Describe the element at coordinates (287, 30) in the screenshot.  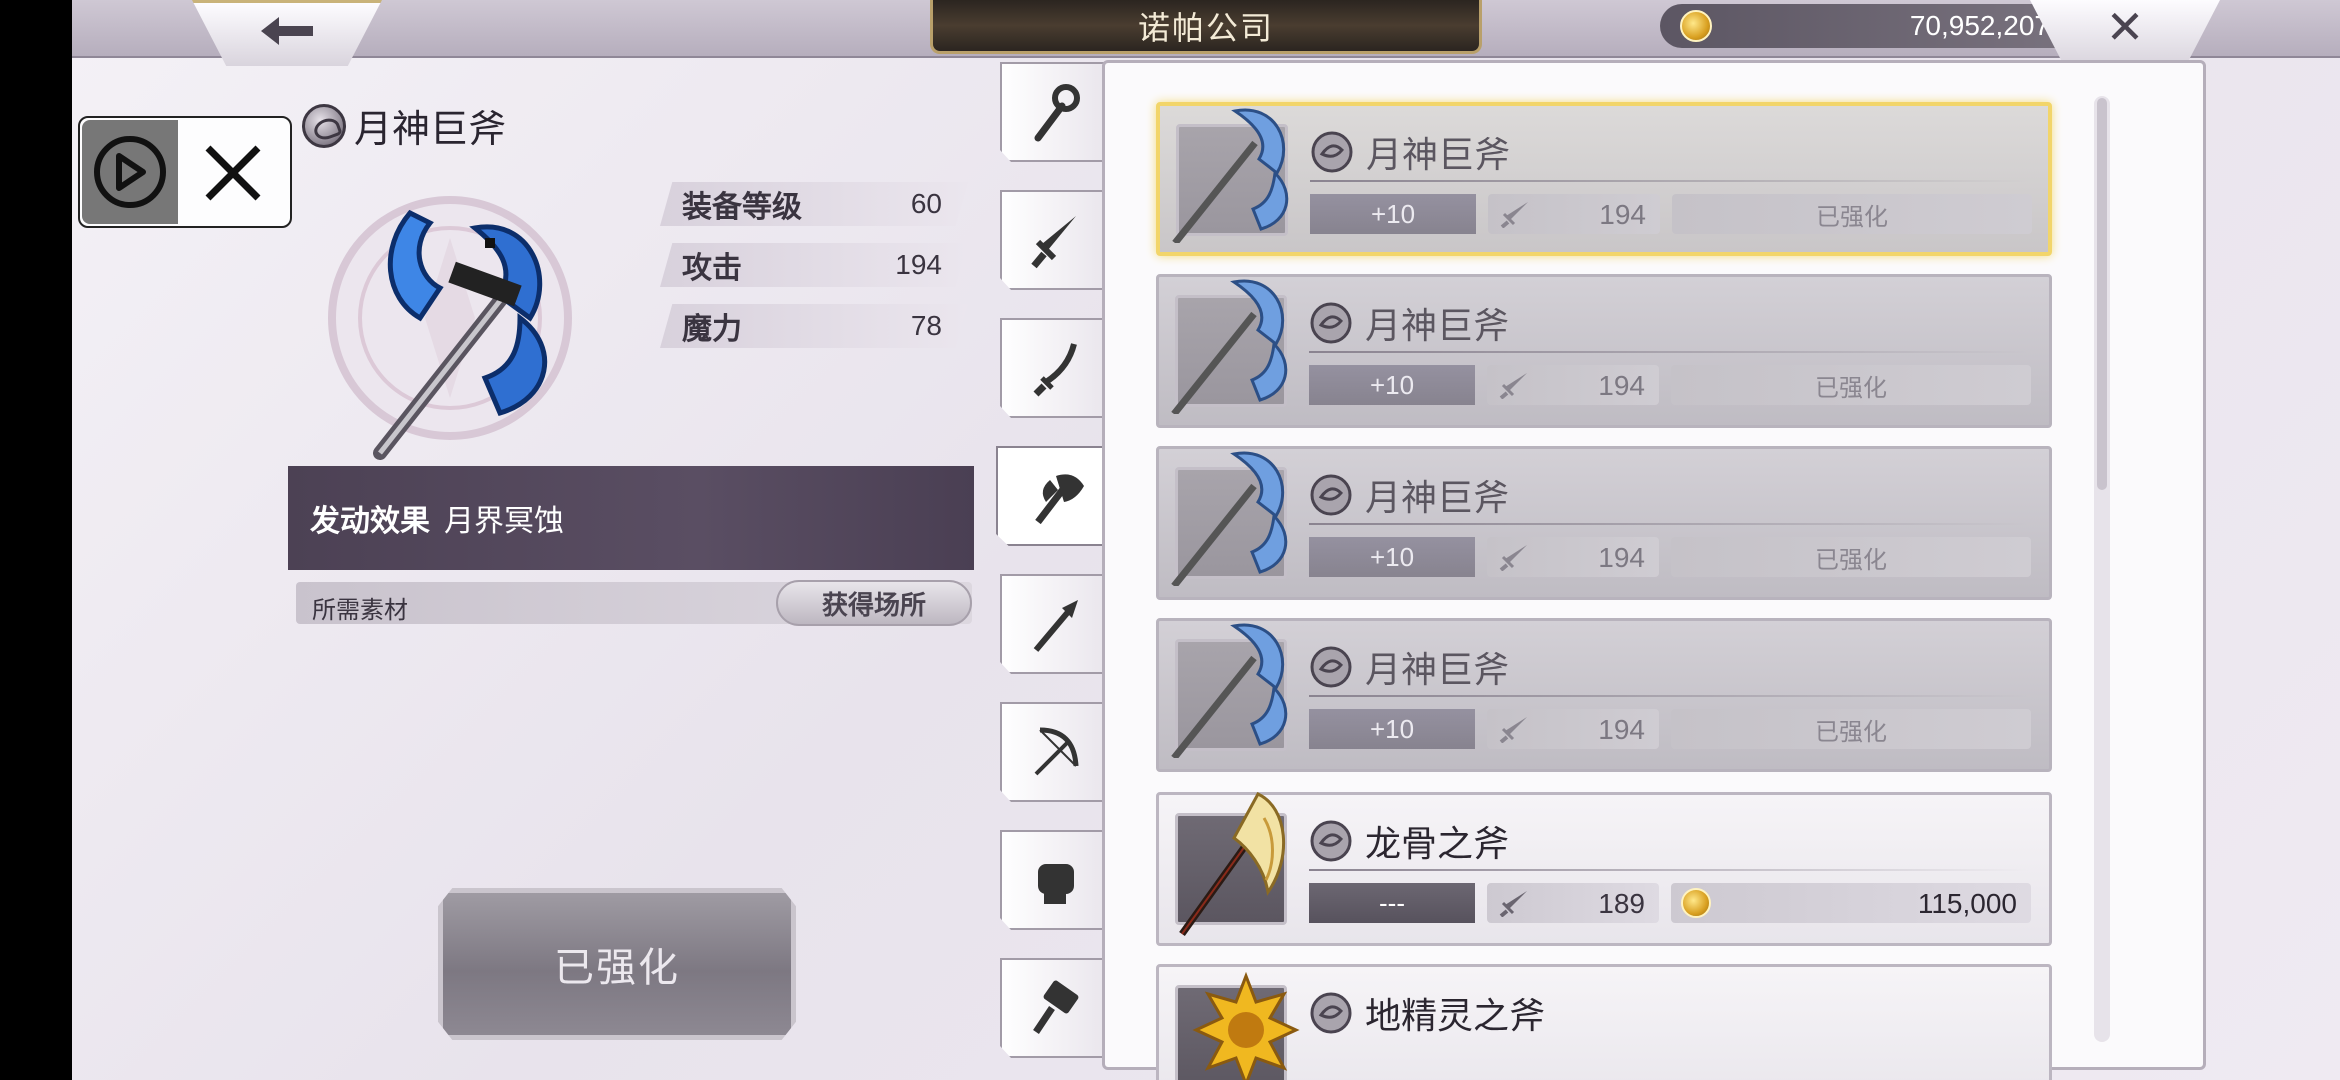
I see `back-arrow-icon` at that location.